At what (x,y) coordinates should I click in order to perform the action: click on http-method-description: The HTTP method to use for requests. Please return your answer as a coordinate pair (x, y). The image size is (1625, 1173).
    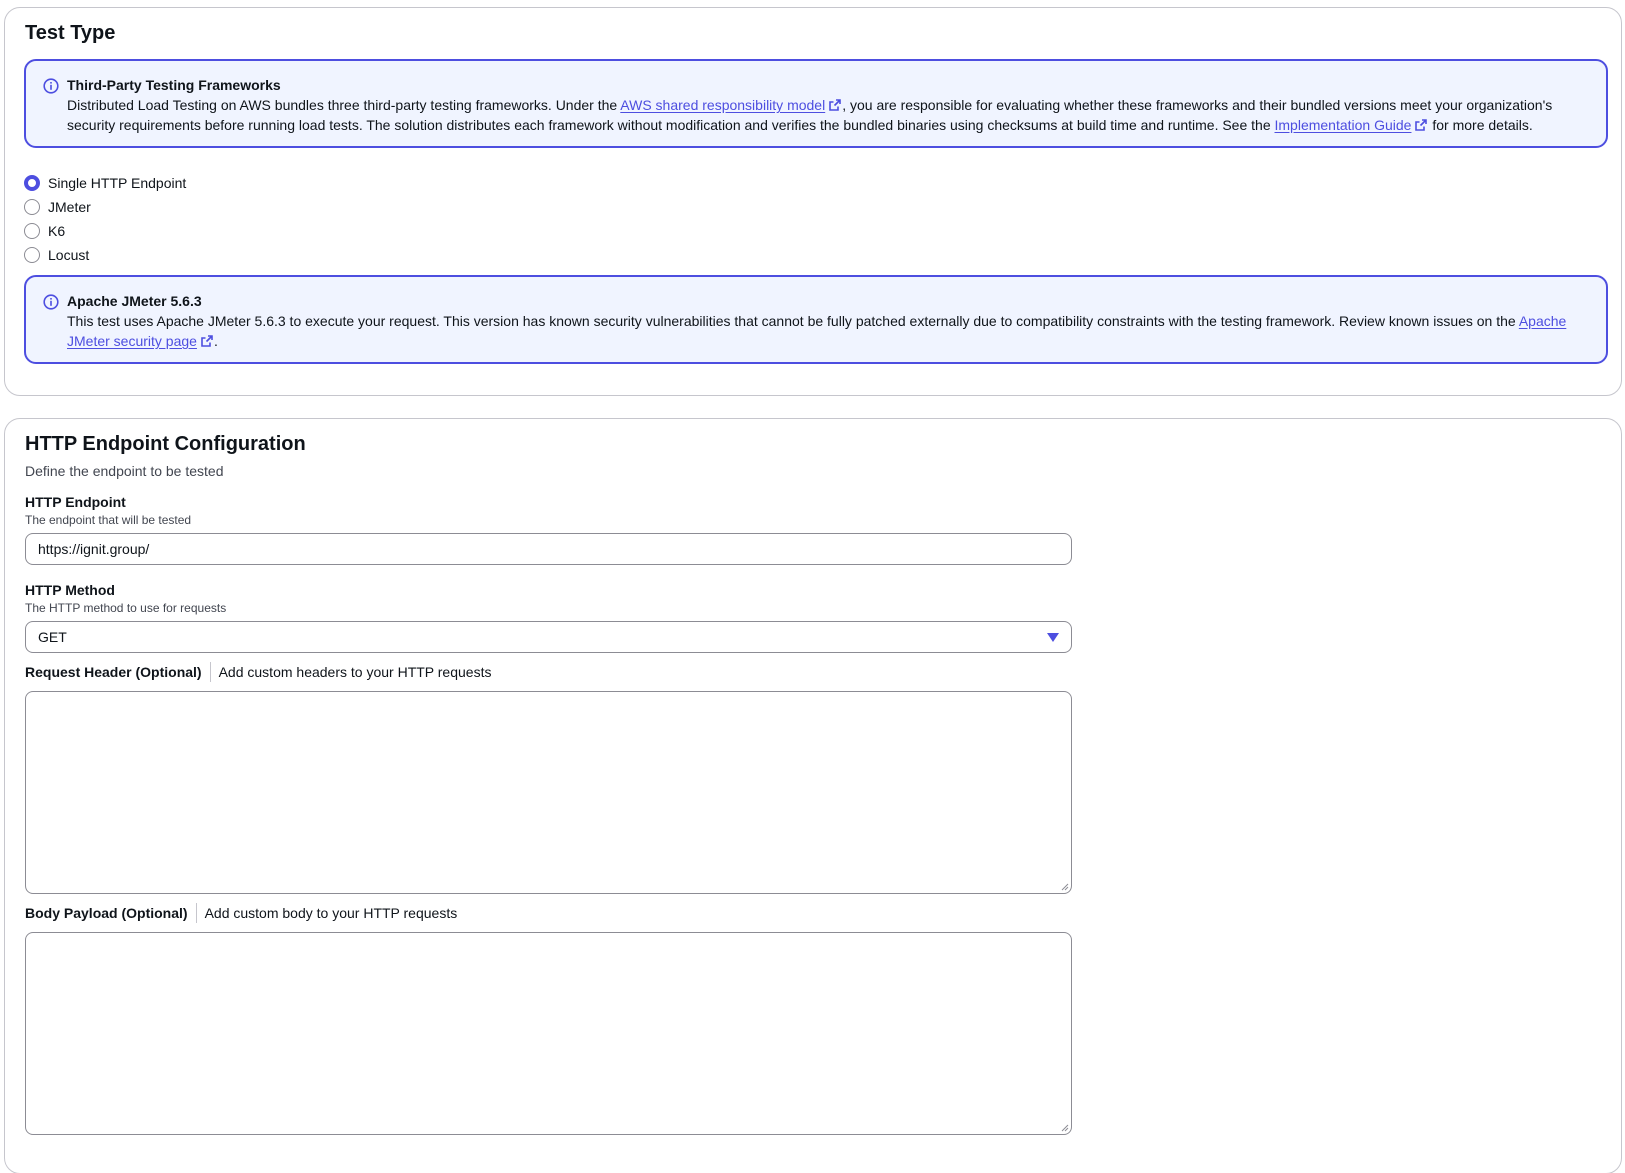
    Looking at the image, I should click on (126, 608).